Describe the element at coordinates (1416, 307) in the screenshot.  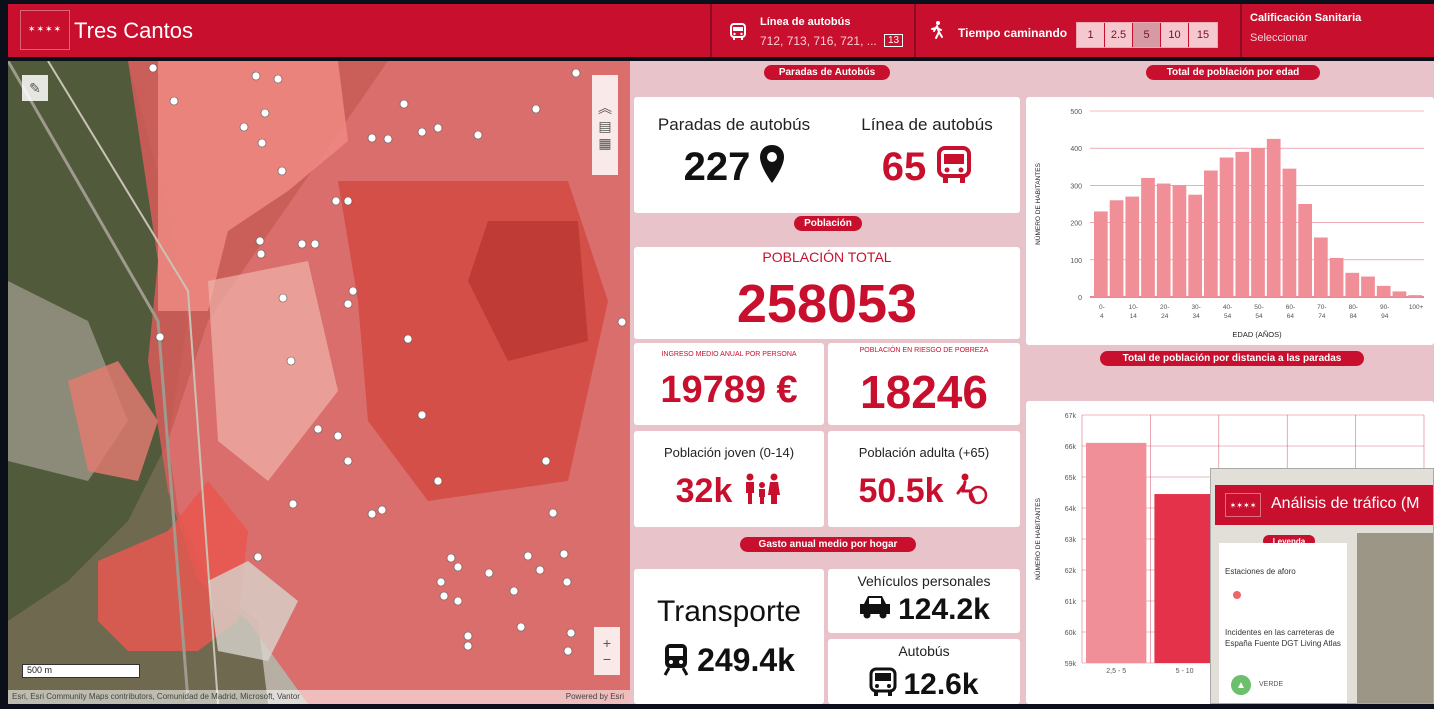
I see `x-tick-label: 100+` at that location.